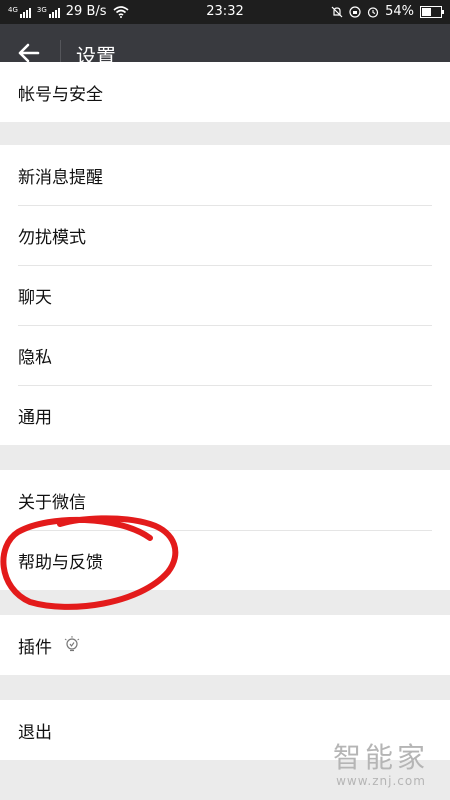  What do you see at coordinates (35, 732) in the screenshot?
I see `settings-item-label: 退出` at bounding box center [35, 732].